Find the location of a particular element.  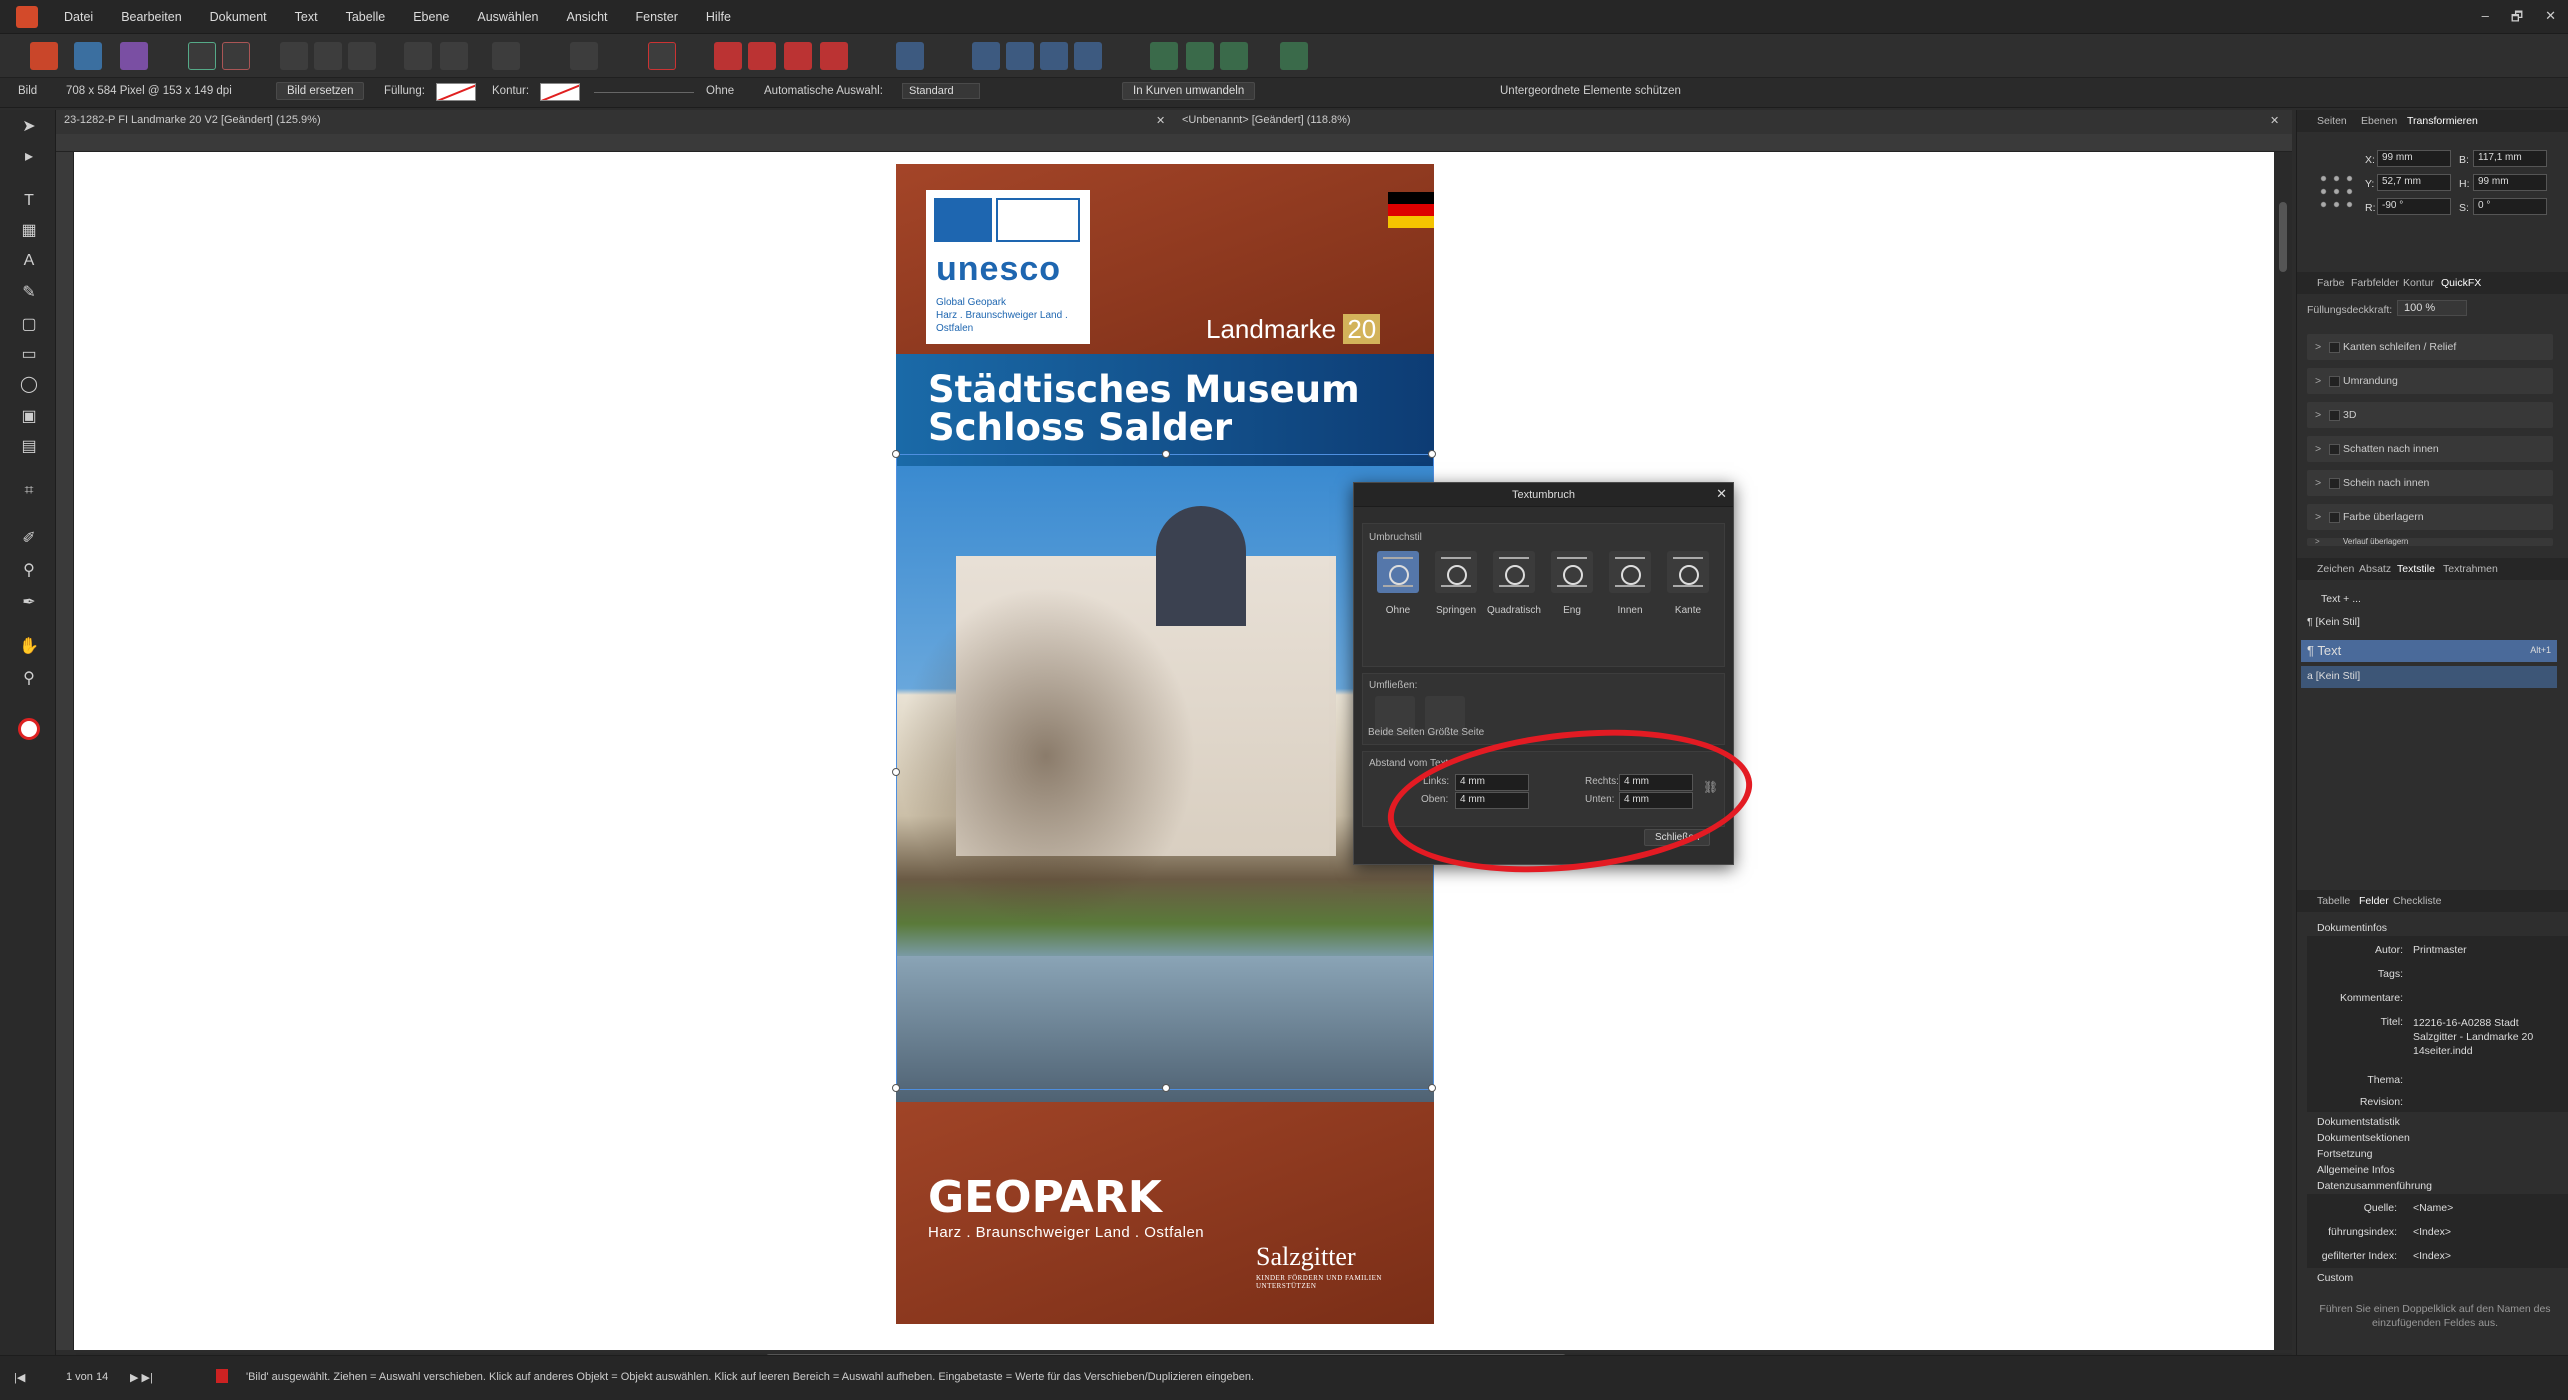

view-mode3-icon is located at coordinates (362, 56).